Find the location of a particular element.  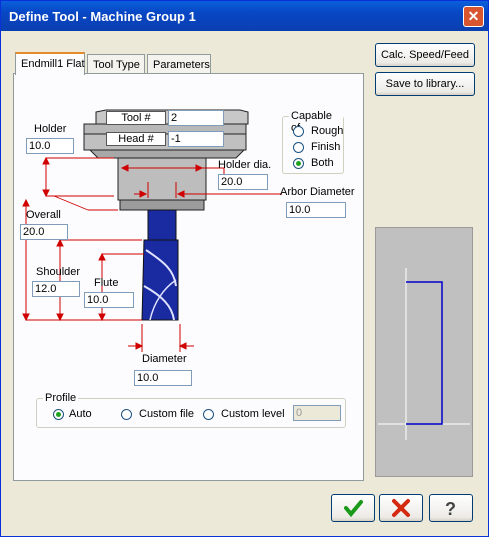

flute-field: 10.0 is located at coordinates (109, 300).